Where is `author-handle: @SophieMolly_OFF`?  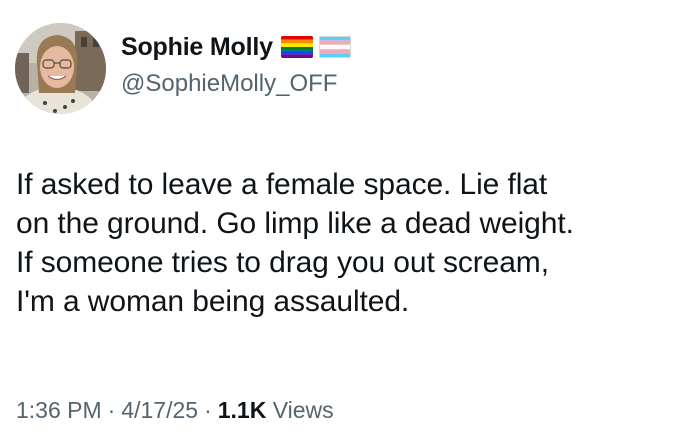 author-handle: @SophieMolly_OFF is located at coordinates (229, 84).